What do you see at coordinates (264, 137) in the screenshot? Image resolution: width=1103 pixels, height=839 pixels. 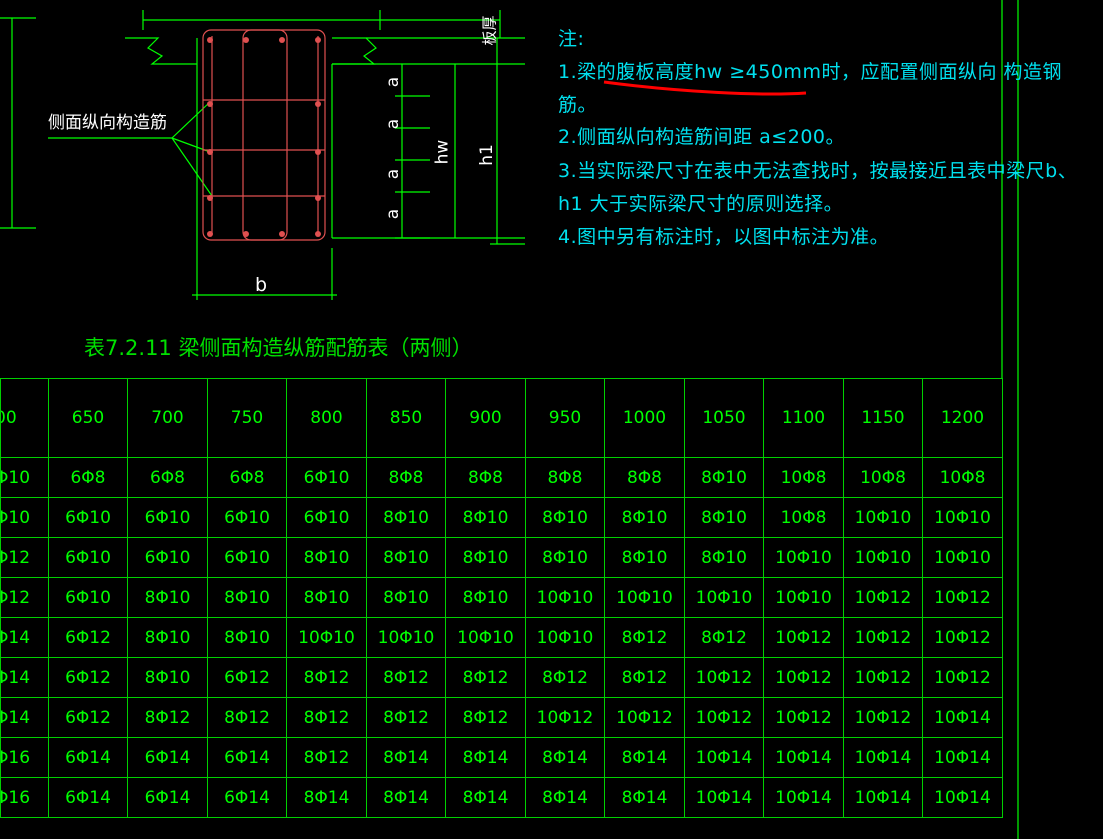 I see `rebar-dots` at bounding box center [264, 137].